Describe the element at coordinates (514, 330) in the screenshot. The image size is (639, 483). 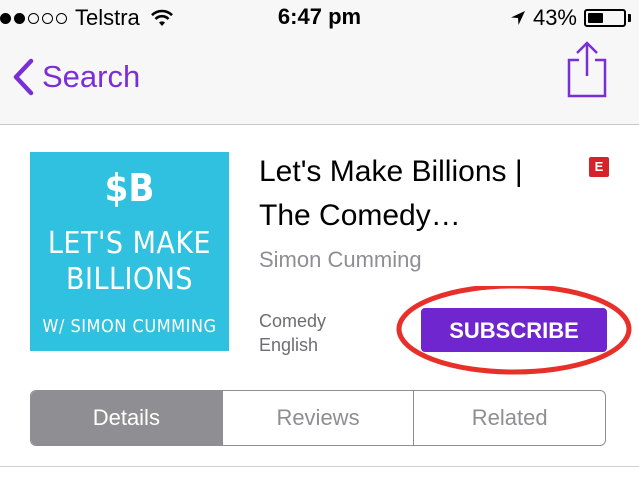
I see `highlight-circle` at that location.